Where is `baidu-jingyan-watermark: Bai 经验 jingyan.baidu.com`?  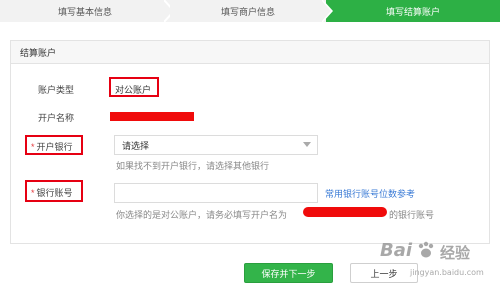 baidu-jingyan-watermark: Bai 经验 jingyan.baidu.com is located at coordinates (438, 262).